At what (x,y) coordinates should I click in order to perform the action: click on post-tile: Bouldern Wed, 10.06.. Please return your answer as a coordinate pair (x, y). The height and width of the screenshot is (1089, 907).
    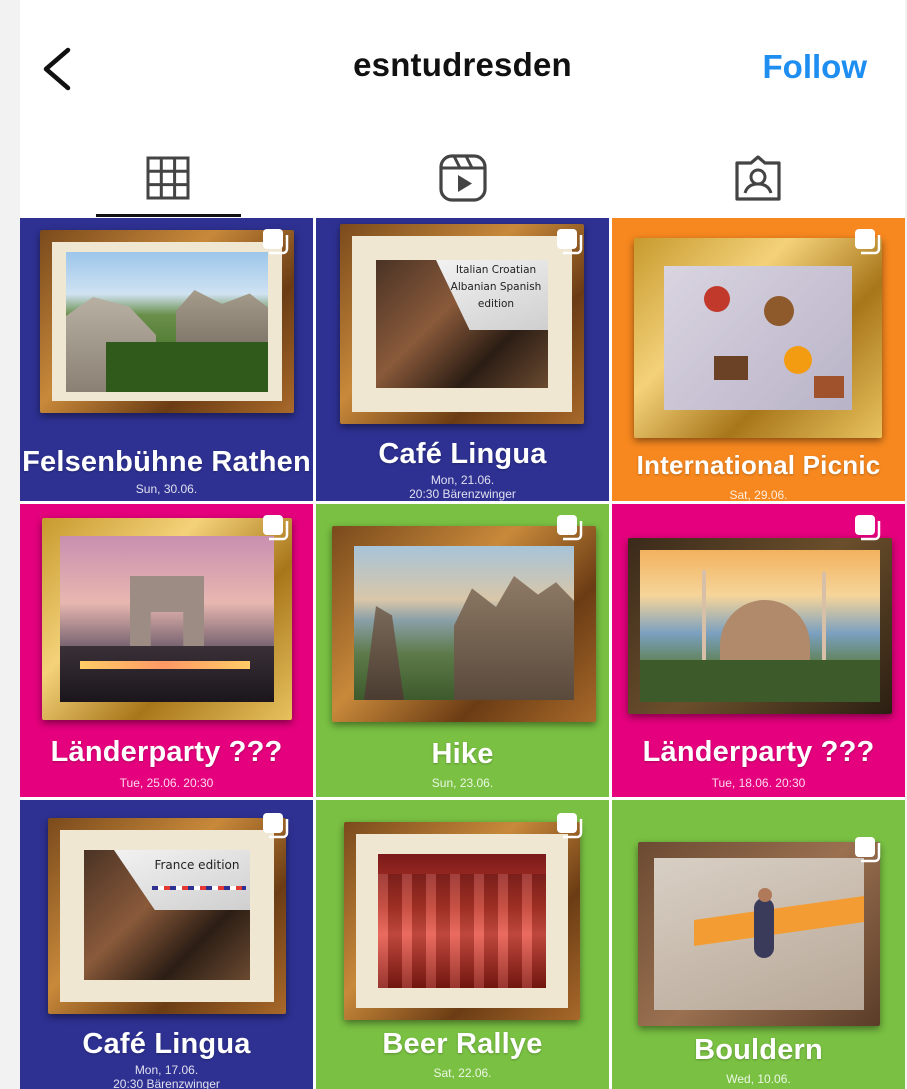
    Looking at the image, I should click on (758, 944).